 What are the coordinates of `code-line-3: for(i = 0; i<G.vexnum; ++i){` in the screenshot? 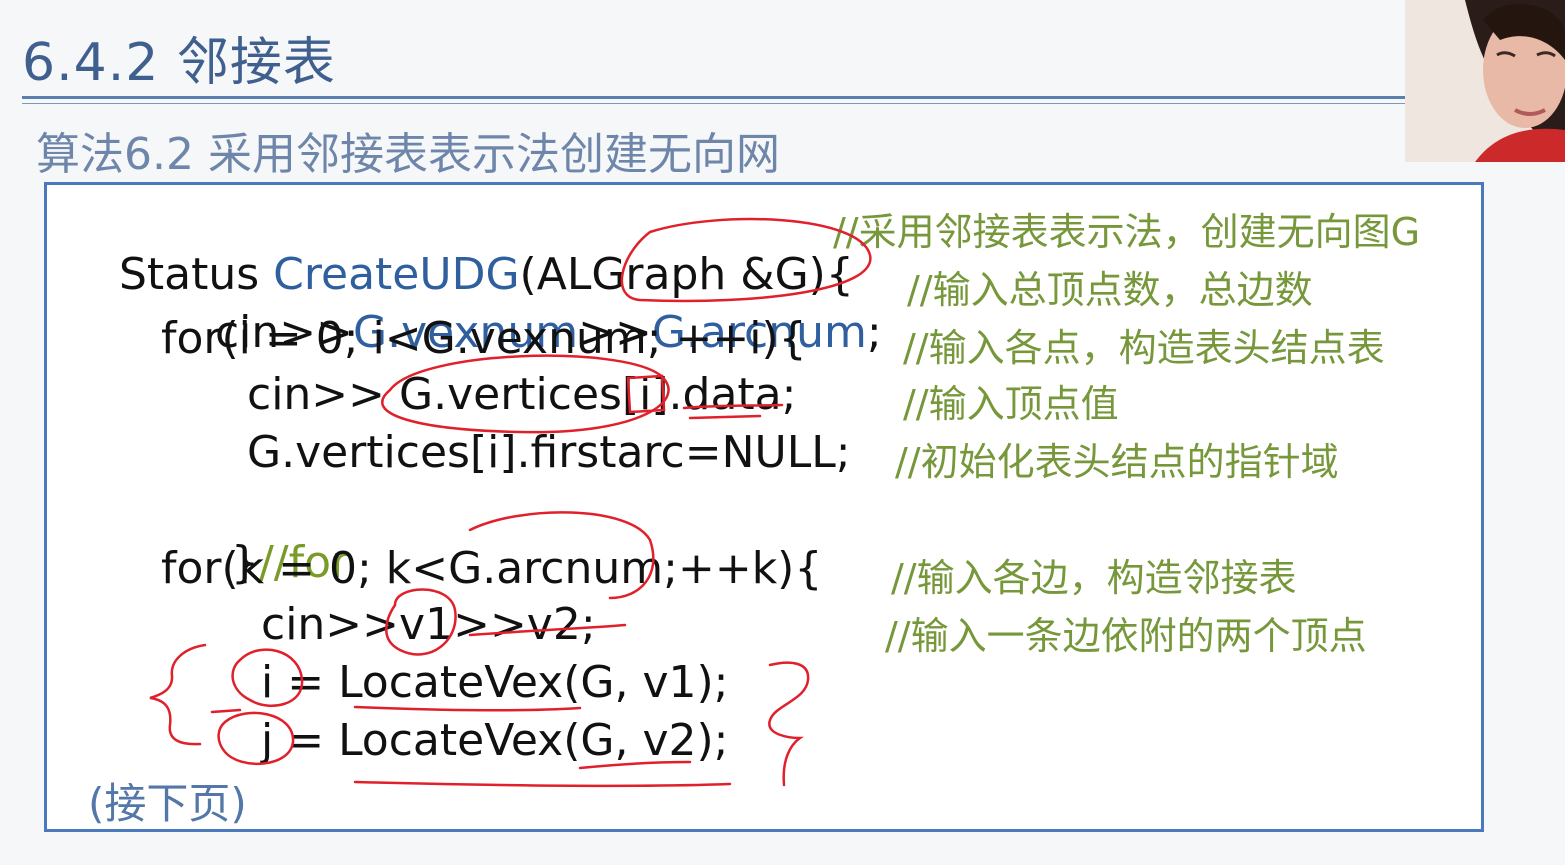 It's located at (484, 338).